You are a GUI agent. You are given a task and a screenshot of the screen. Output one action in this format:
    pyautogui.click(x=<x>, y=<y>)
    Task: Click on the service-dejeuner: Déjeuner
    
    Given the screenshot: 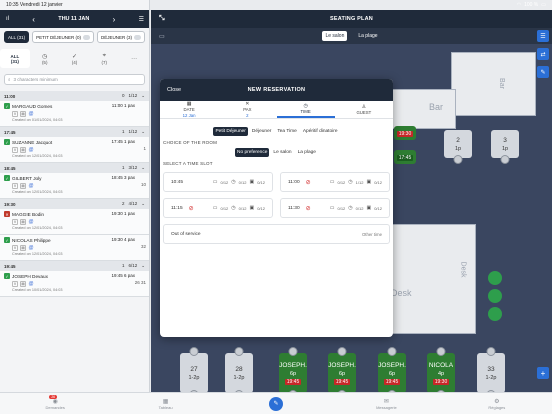 What is the action you would take?
    pyautogui.click(x=261, y=131)
    